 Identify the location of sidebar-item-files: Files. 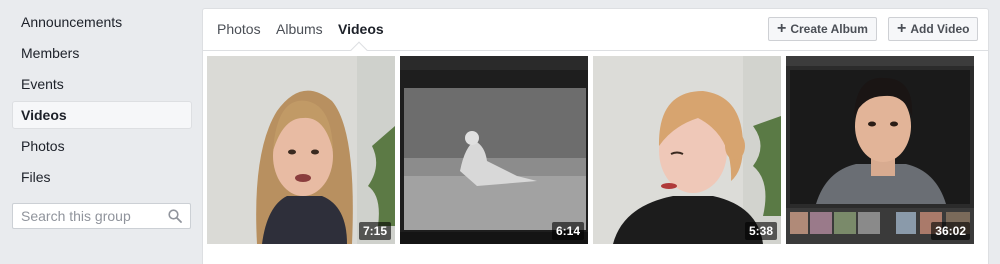
(102, 177).